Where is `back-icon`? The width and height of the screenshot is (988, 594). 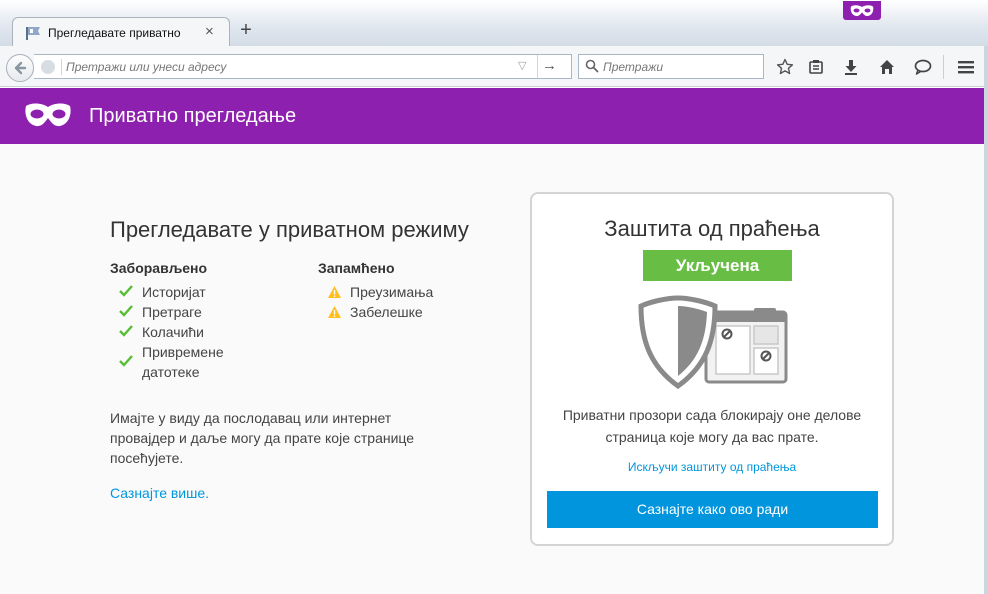 back-icon is located at coordinates (20, 68).